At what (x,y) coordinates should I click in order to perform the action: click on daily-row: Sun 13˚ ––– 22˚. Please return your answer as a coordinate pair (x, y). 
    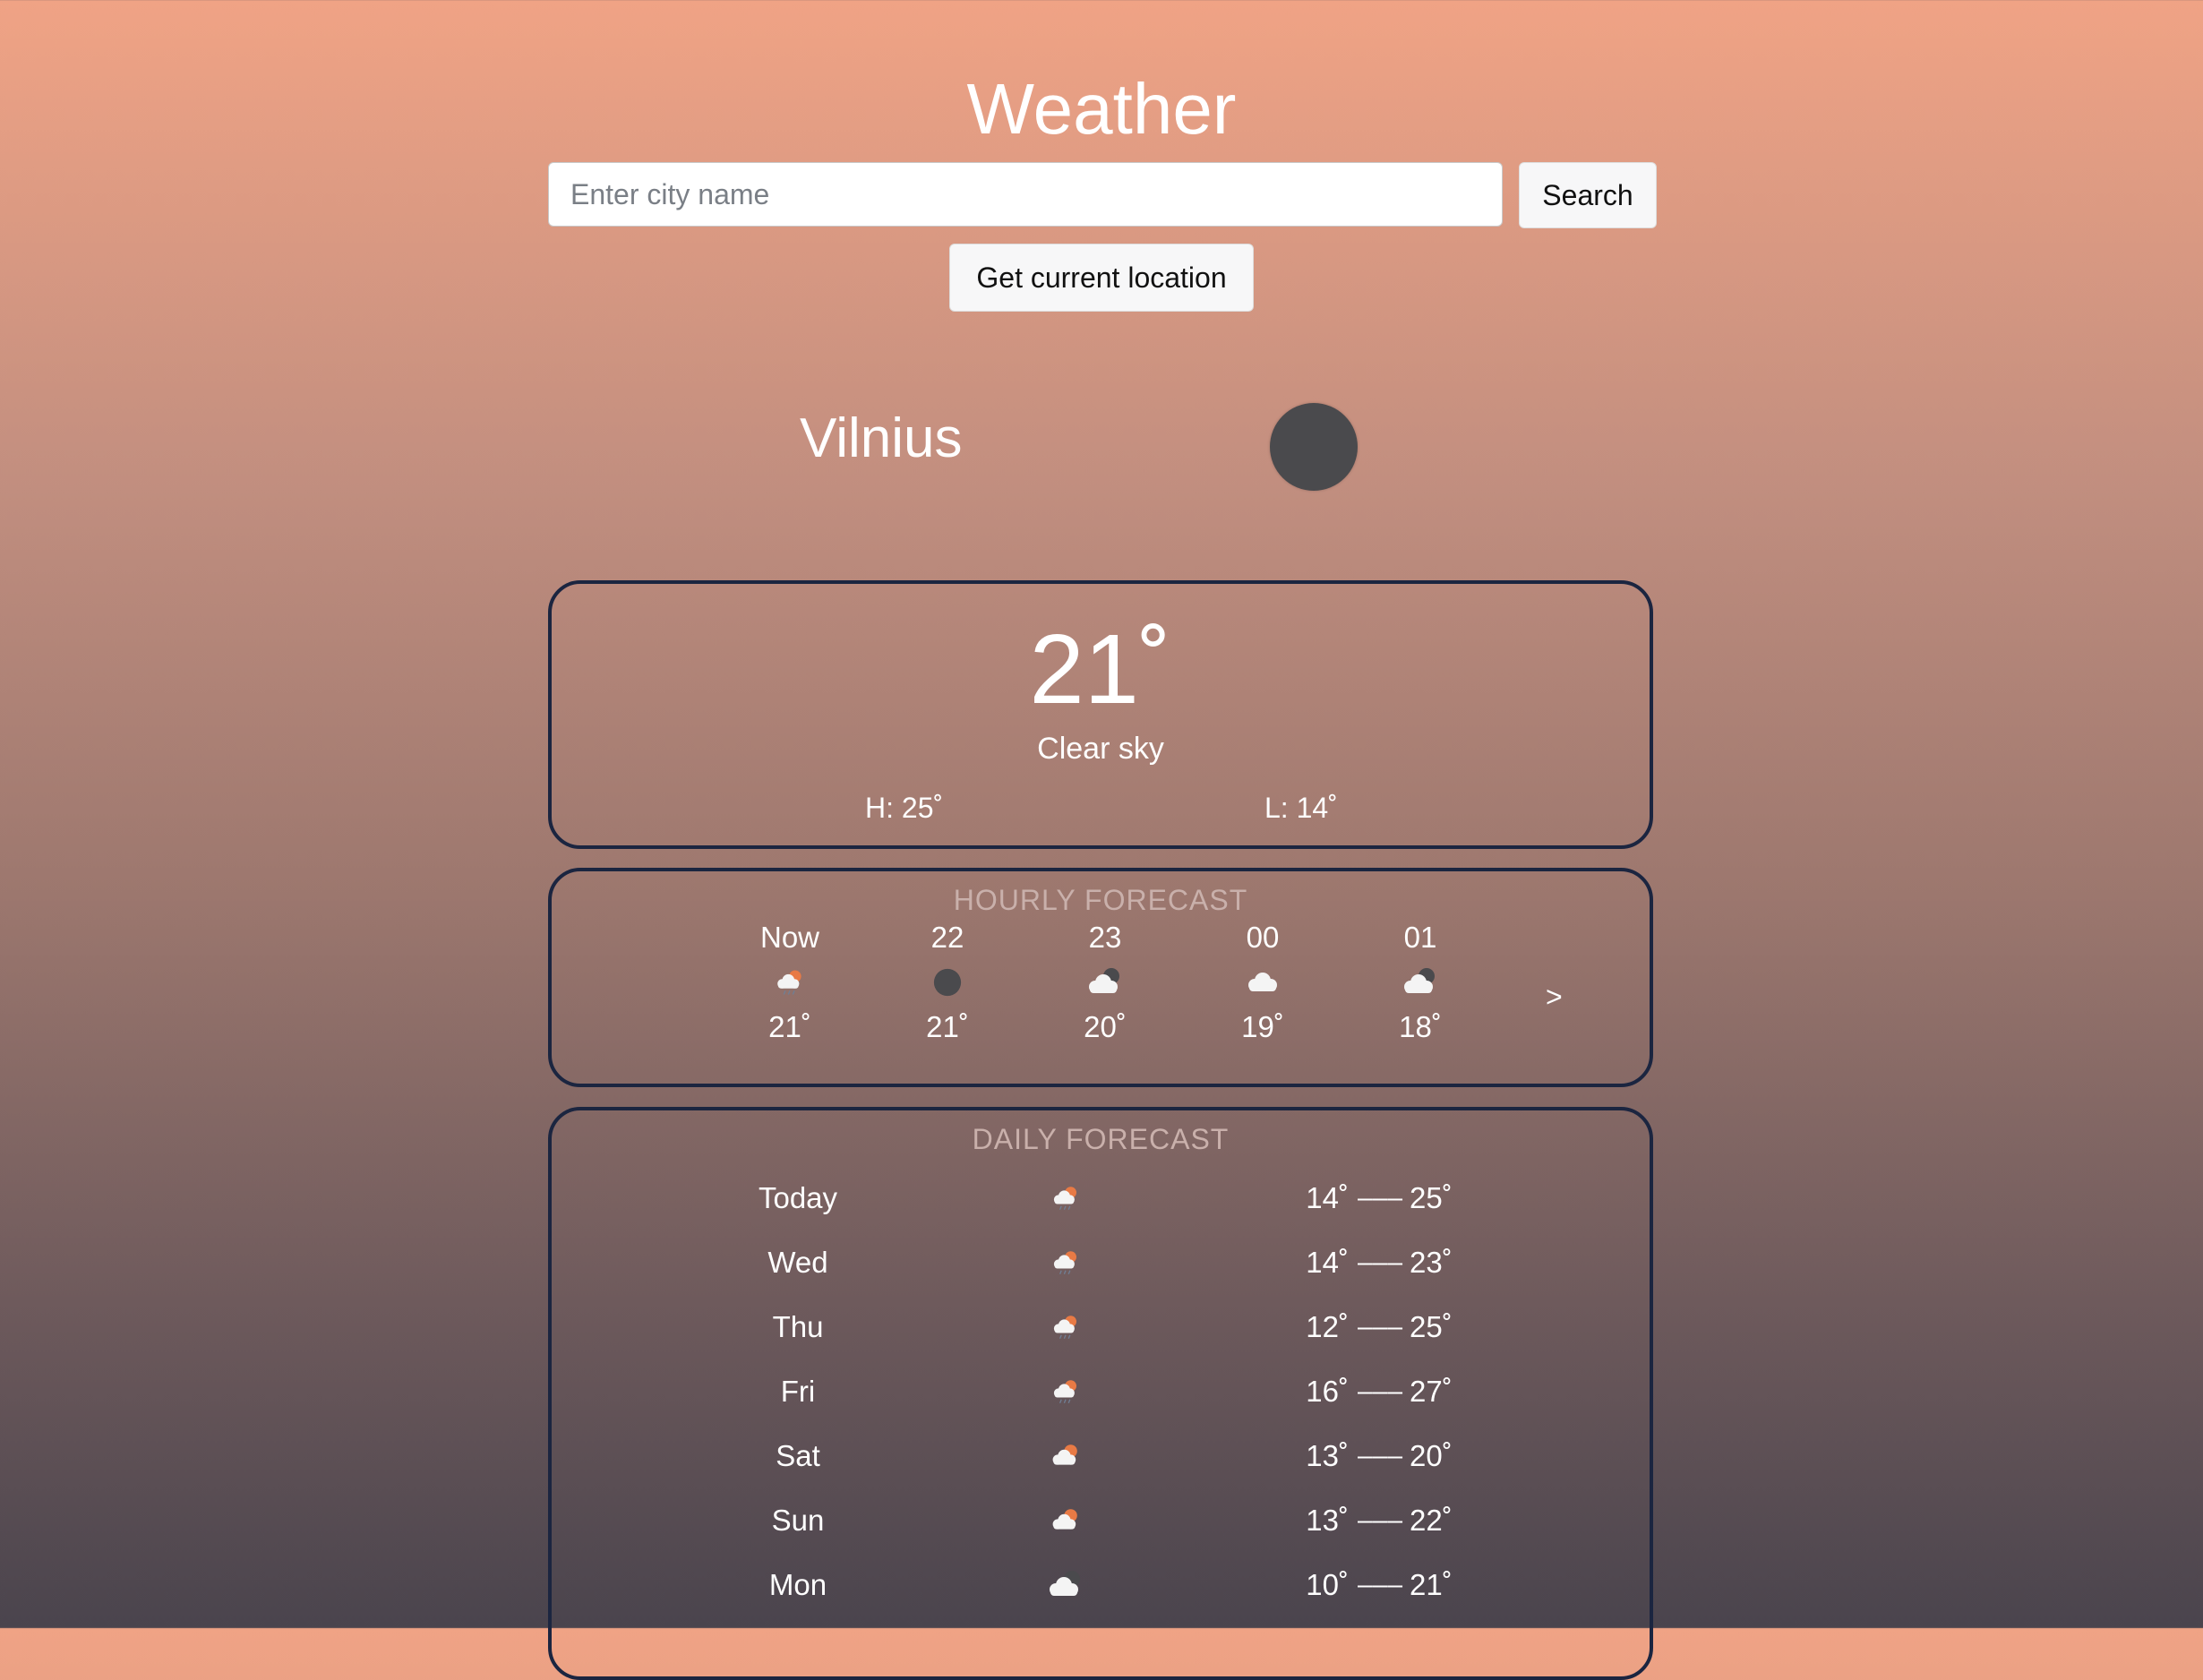
    Looking at the image, I should click on (1101, 1520).